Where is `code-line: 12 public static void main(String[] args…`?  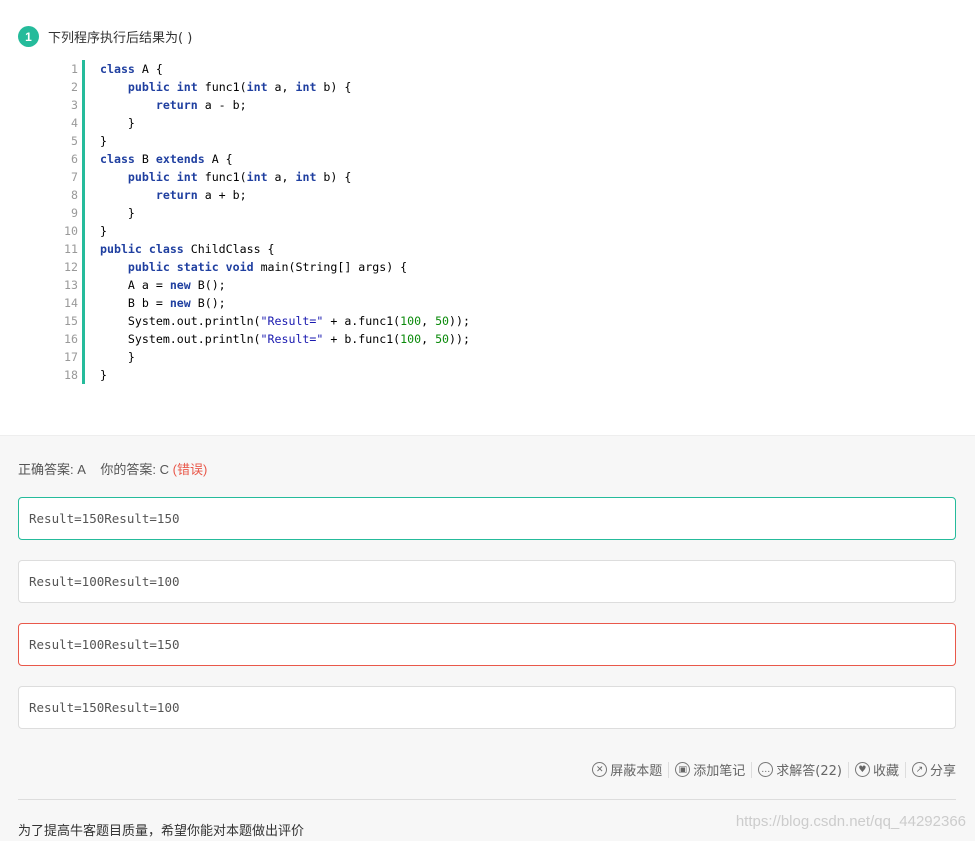
code-line: 12 public static void main(String[] args… is located at coordinates (263, 267).